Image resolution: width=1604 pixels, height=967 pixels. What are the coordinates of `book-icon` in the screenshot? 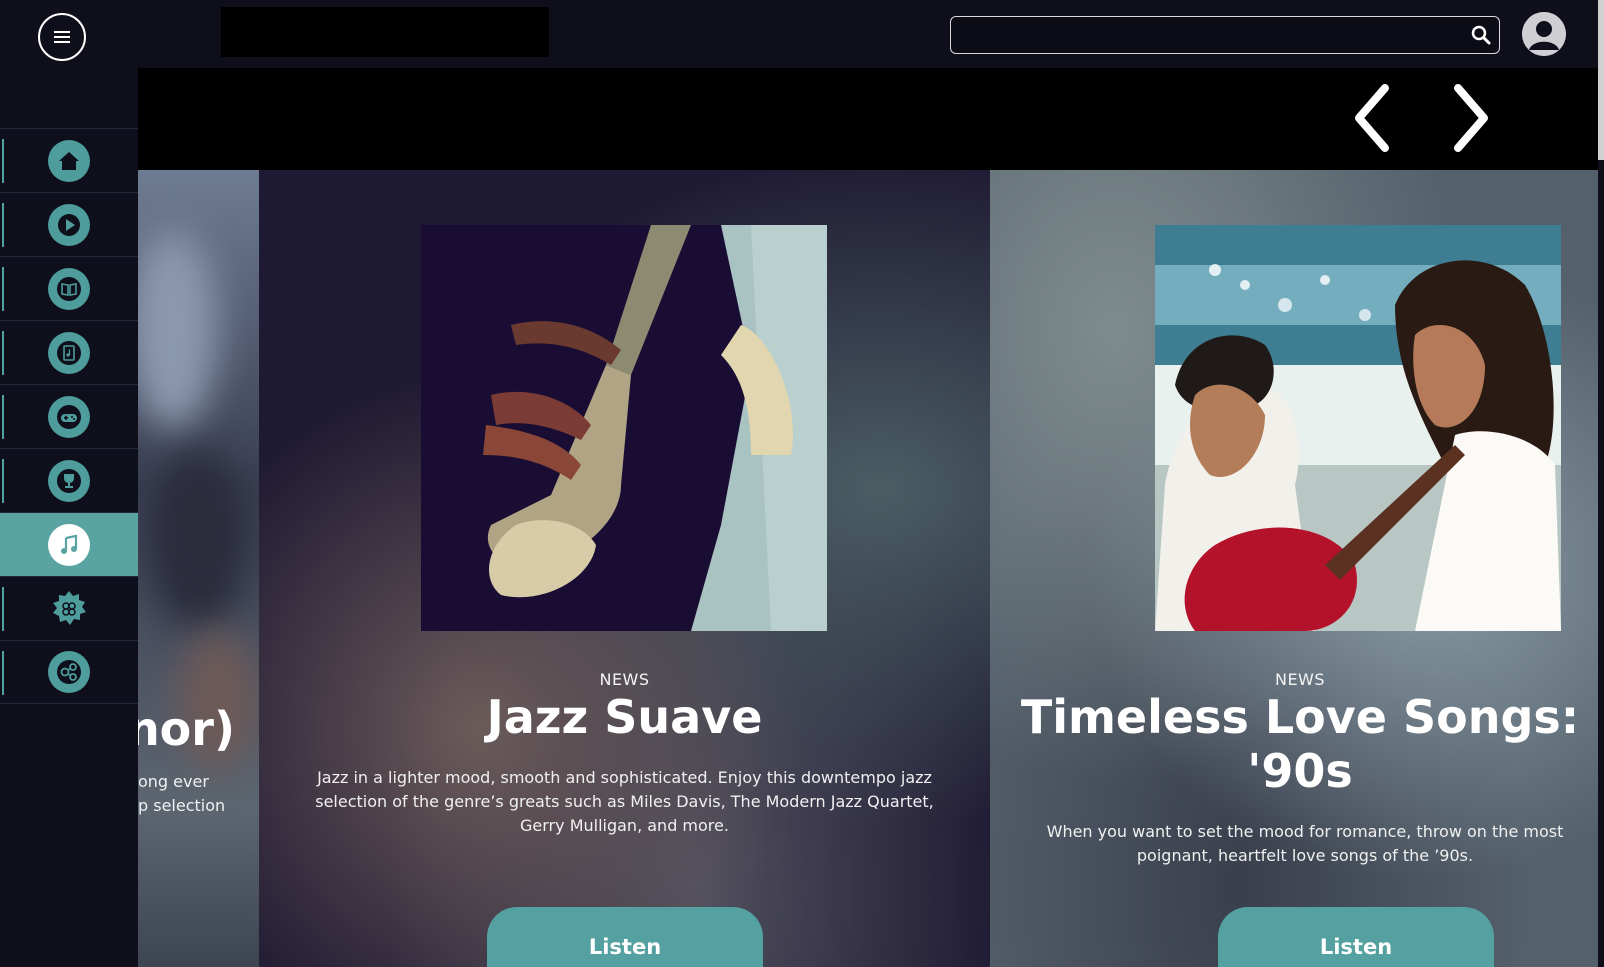 It's located at (69, 288).